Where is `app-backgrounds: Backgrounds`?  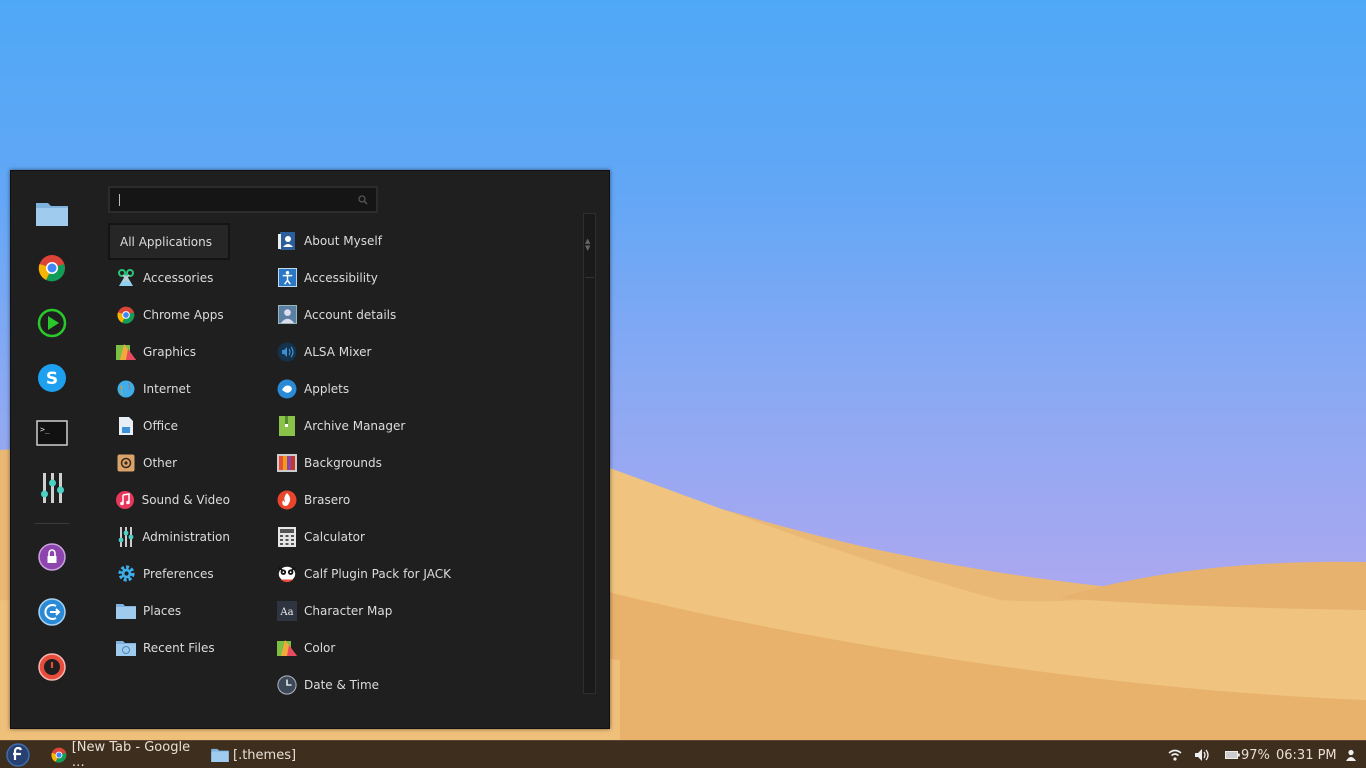 app-backgrounds: Backgrounds is located at coordinates (422, 462).